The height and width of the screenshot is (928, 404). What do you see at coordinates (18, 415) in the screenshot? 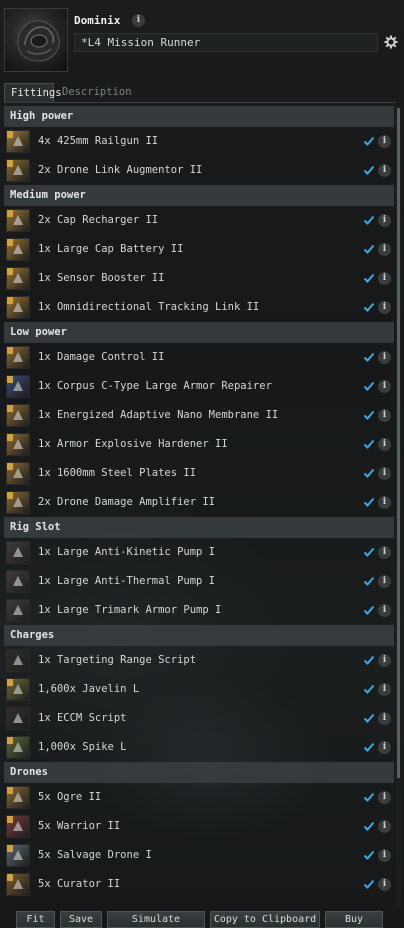
I see `nano-membrane-icon` at bounding box center [18, 415].